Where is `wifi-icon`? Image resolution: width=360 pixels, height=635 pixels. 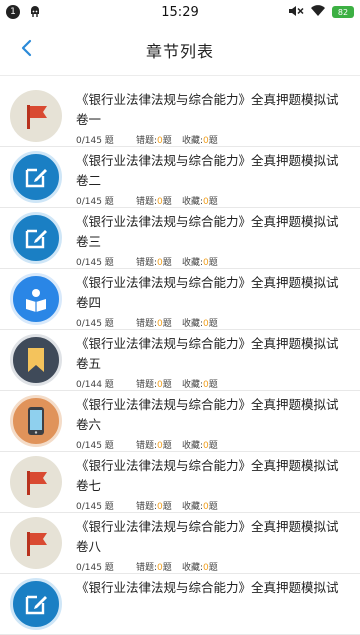 wifi-icon is located at coordinates (318, 12).